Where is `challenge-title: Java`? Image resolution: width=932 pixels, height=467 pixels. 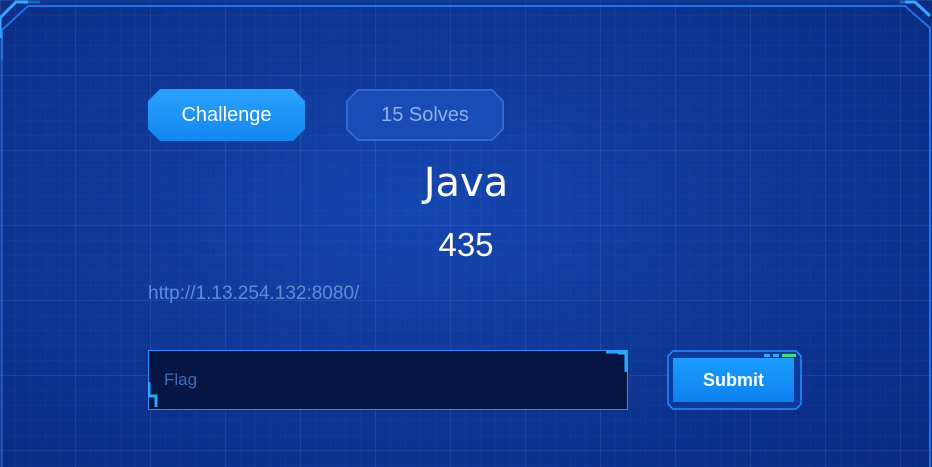 challenge-title: Java is located at coordinates (466, 183).